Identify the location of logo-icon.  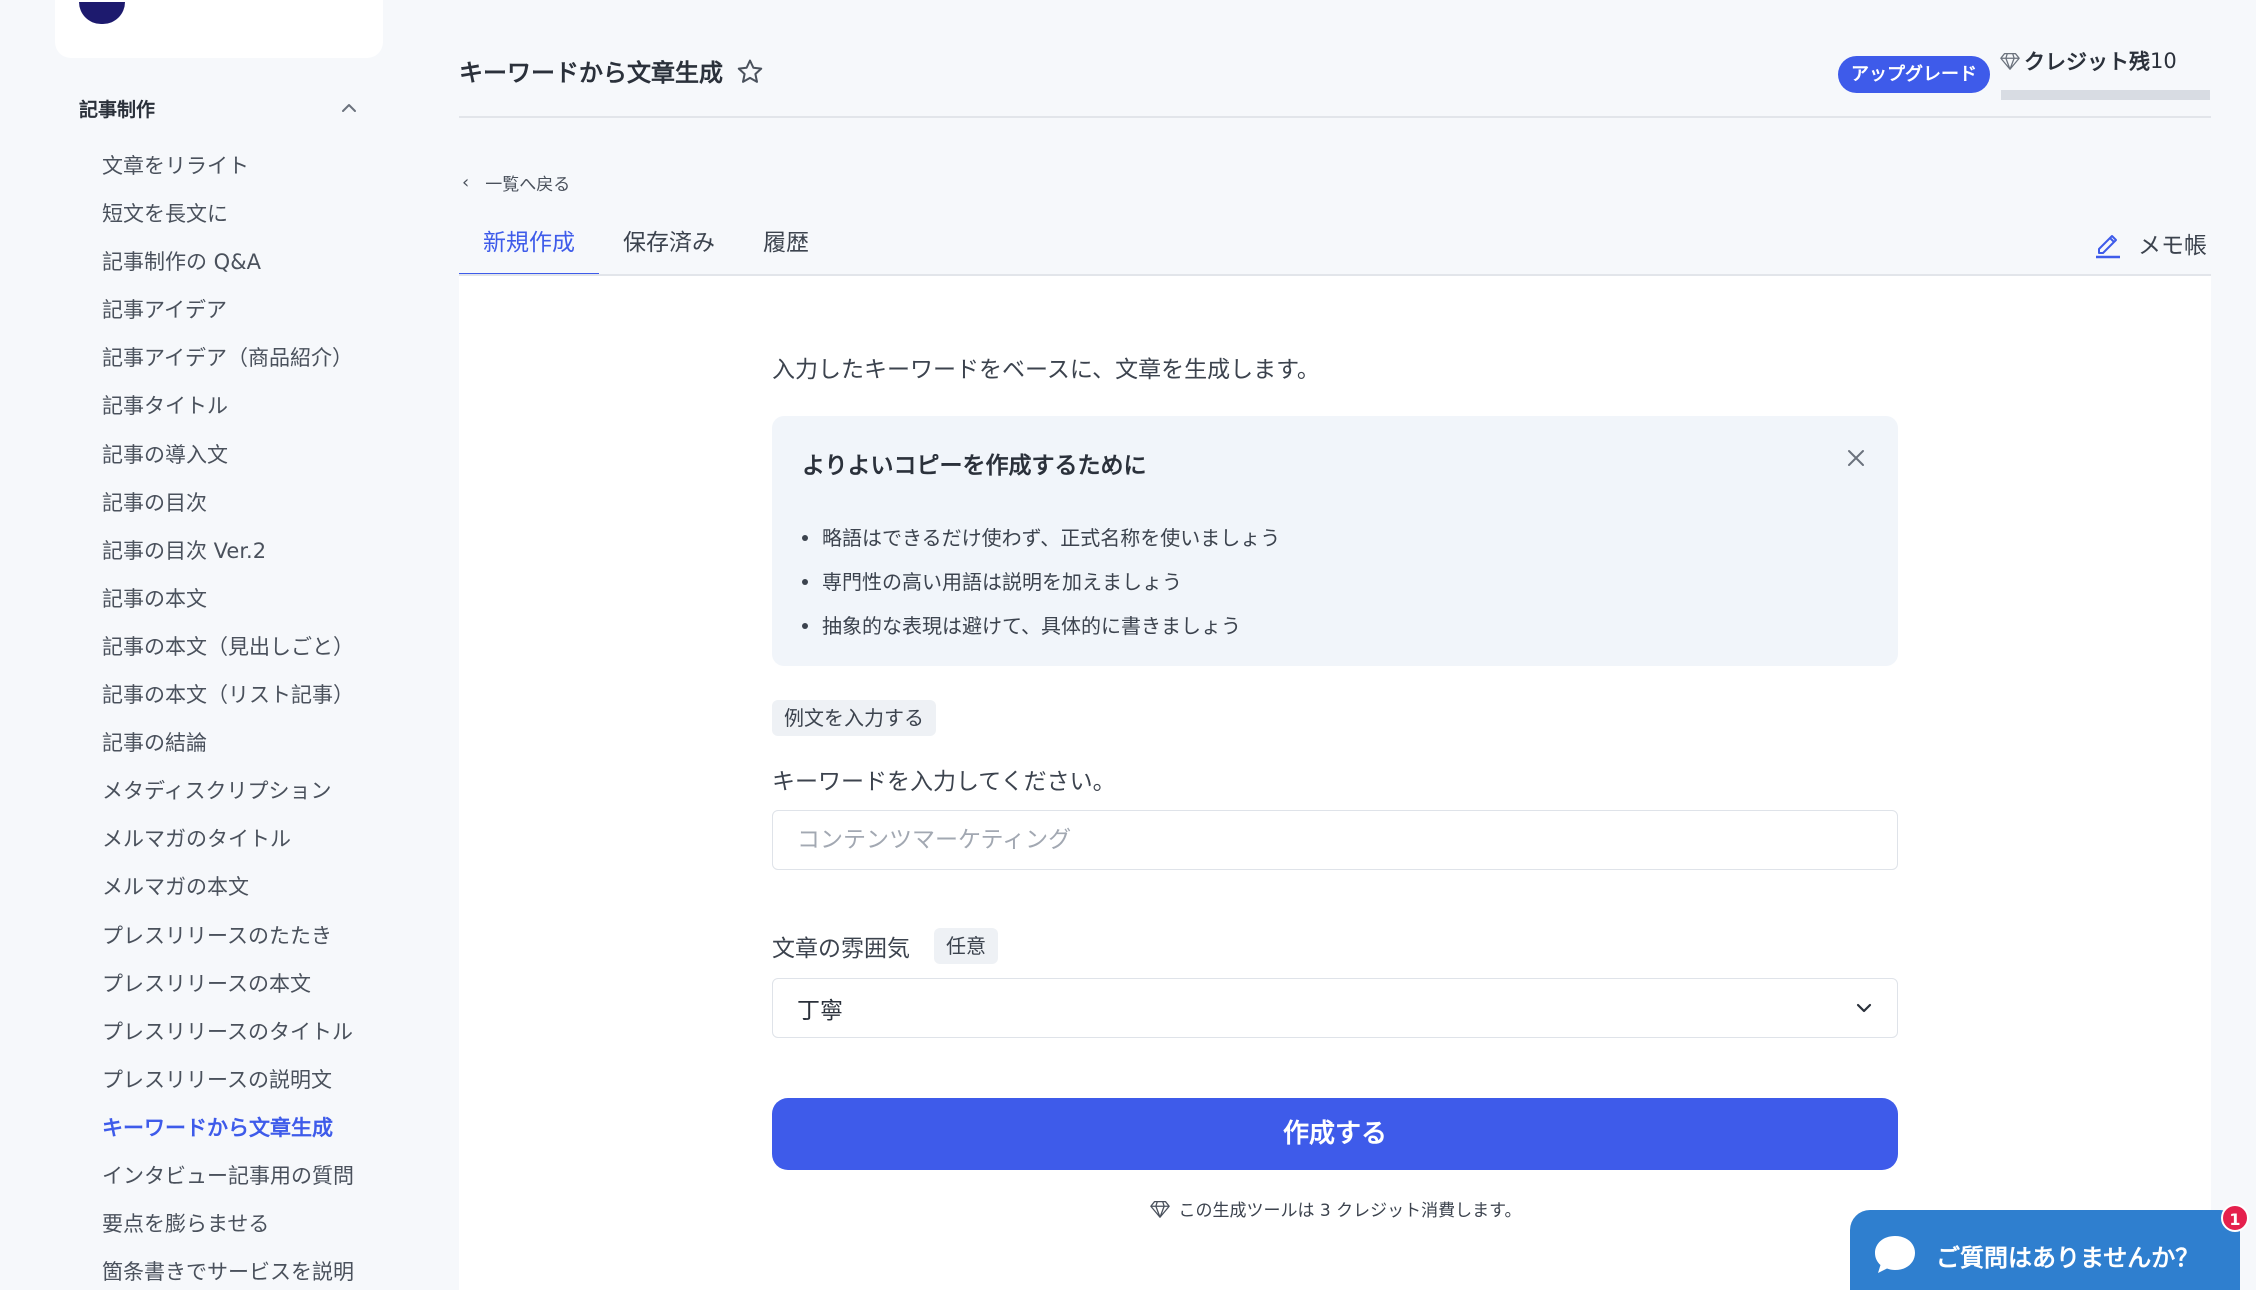
(102, 13).